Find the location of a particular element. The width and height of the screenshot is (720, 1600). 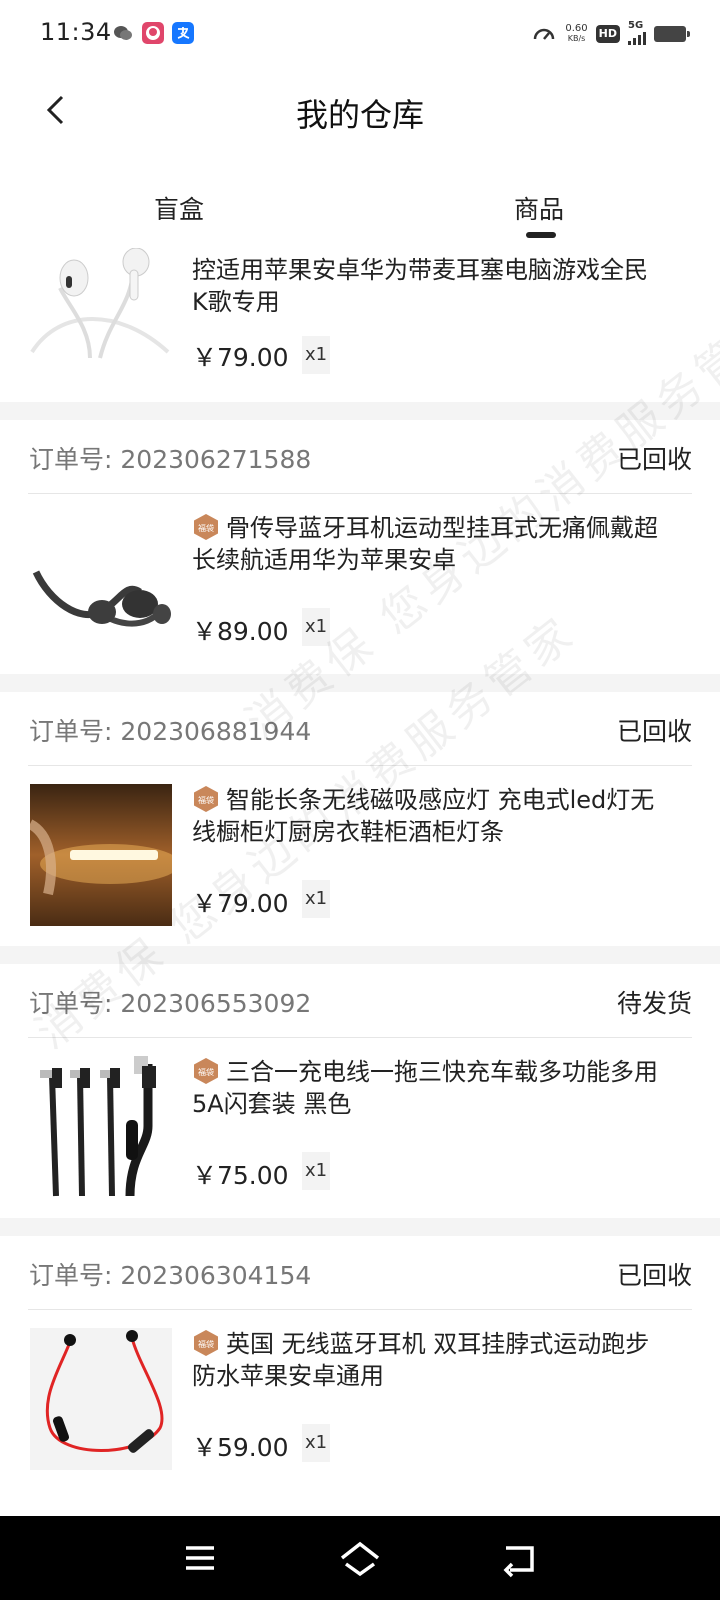

speedometer-icon is located at coordinates (544, 34).